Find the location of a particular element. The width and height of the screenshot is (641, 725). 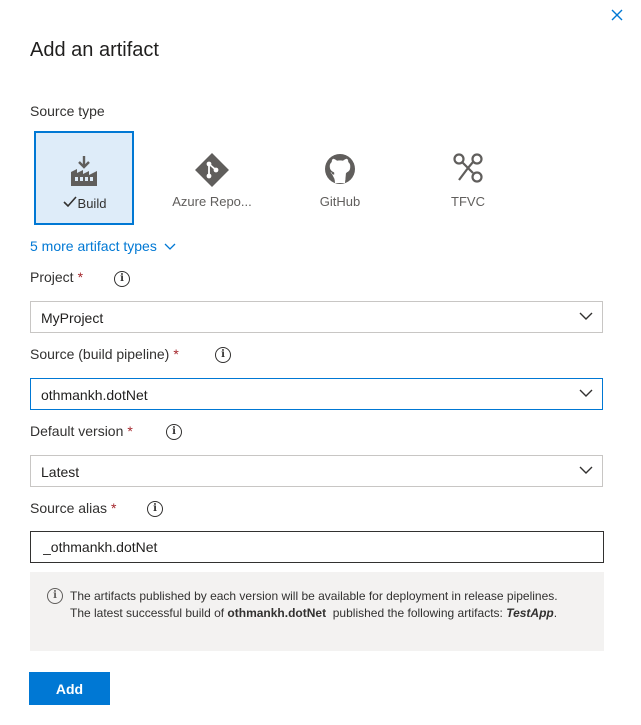

close-button is located at coordinates (617, 15).